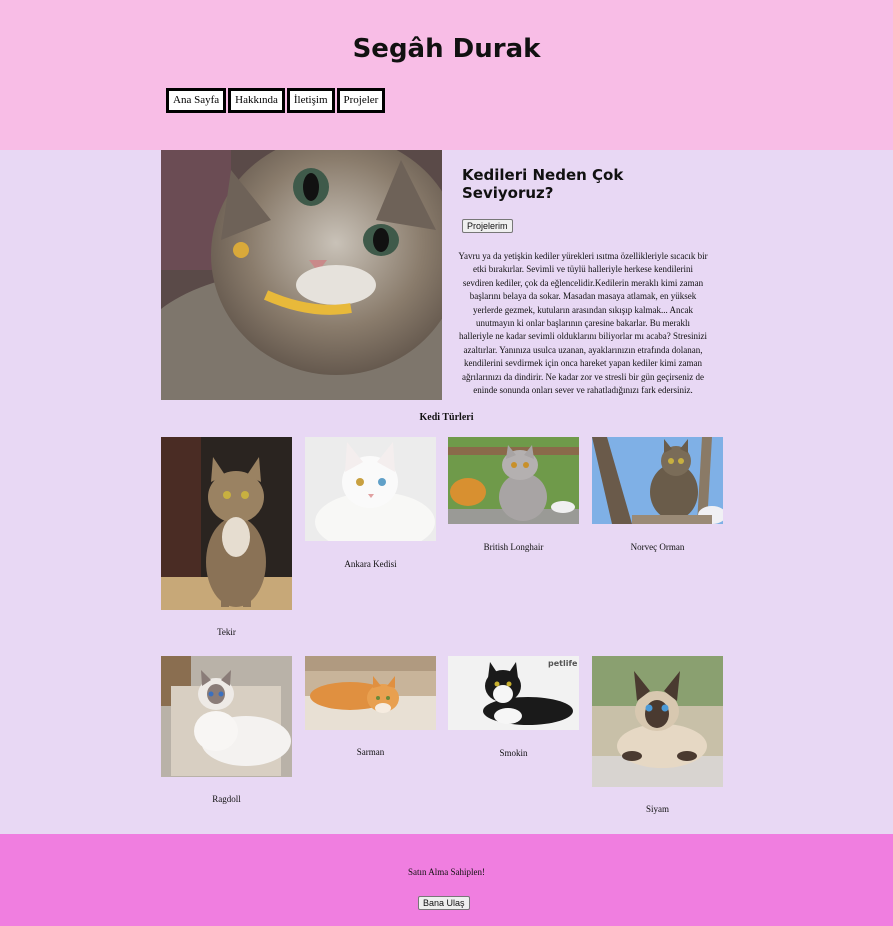  I want to click on ragdoll-cat-photo, so click(226, 716).